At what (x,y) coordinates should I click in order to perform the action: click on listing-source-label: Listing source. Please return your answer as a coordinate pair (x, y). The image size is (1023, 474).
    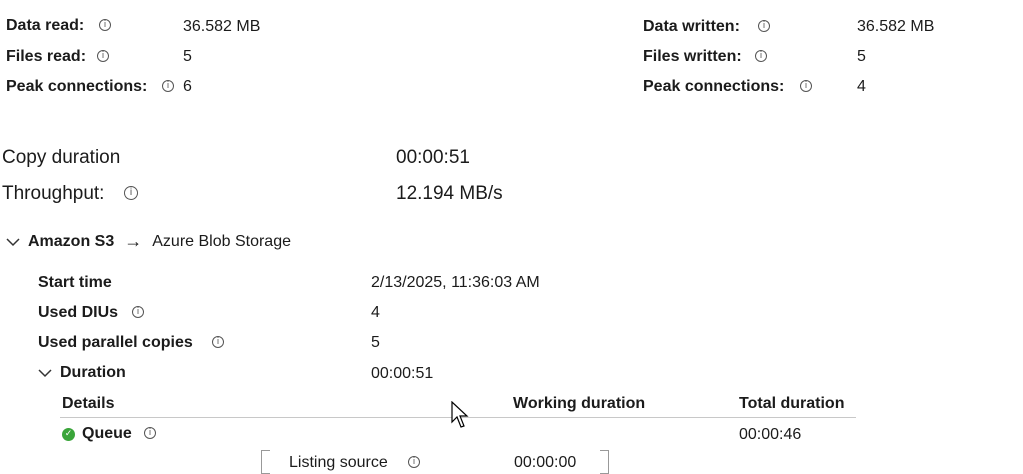
    Looking at the image, I should click on (338, 462).